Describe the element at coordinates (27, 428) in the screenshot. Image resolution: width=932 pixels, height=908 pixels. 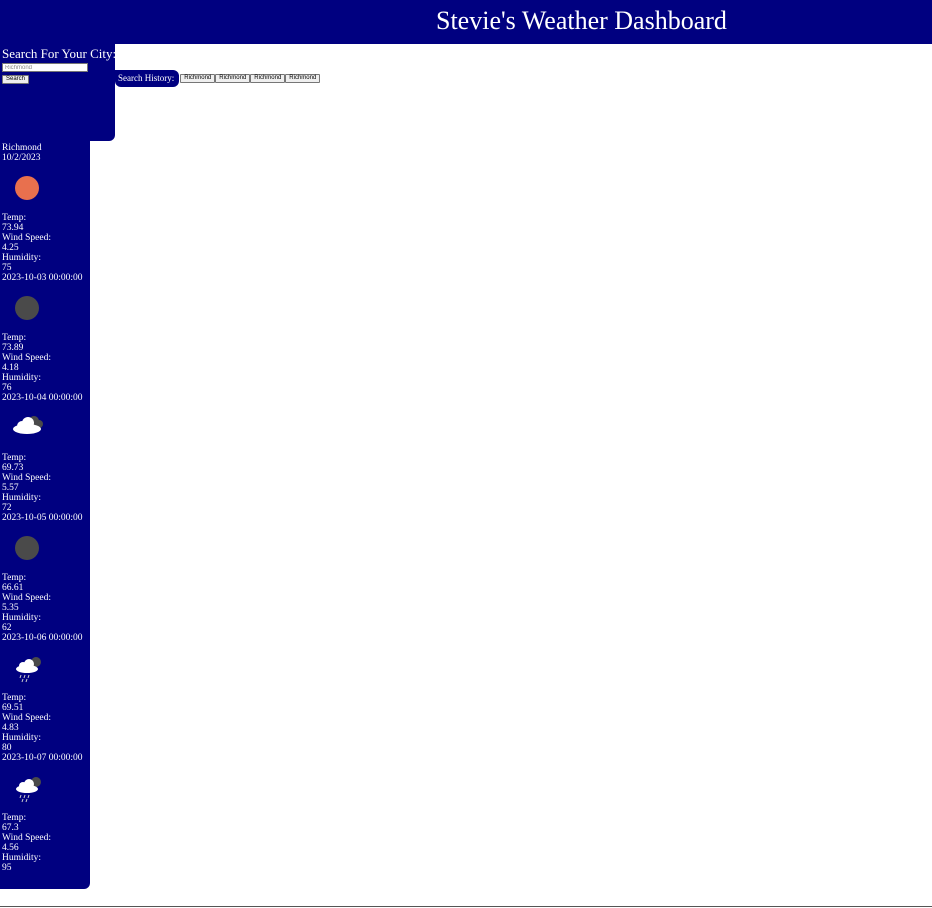
I see `cloudy-icon` at that location.